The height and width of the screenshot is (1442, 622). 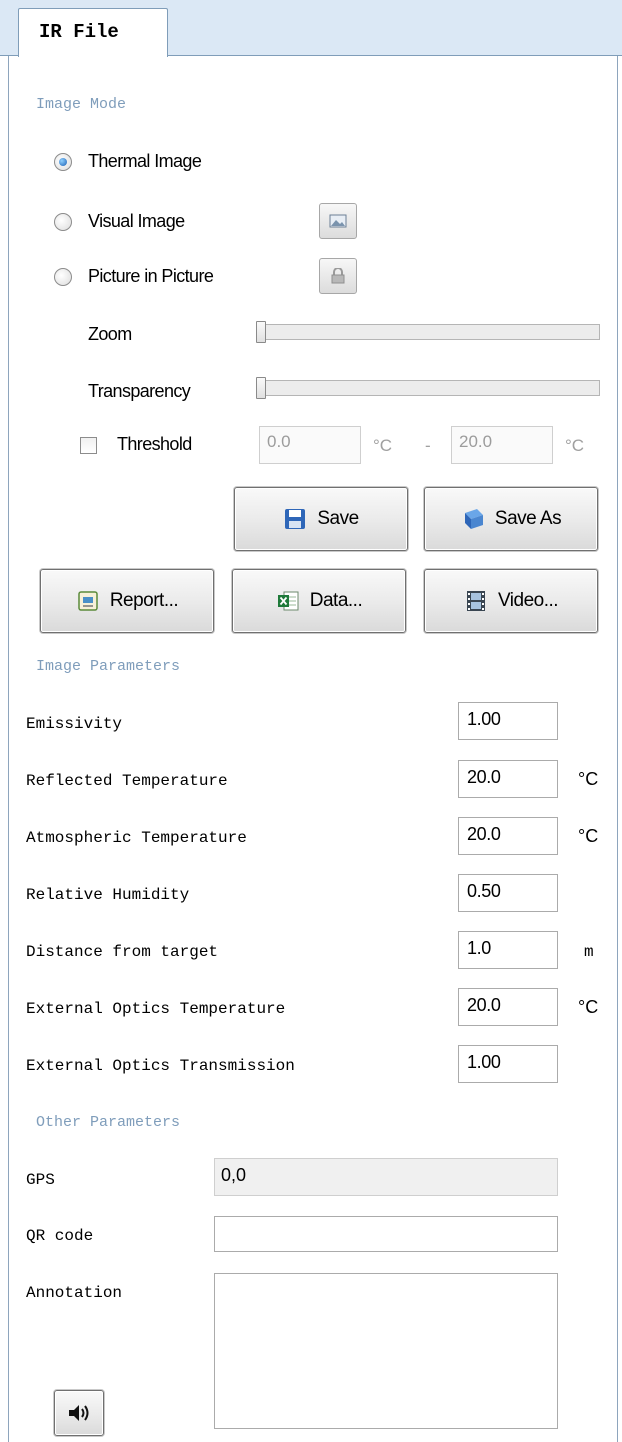 I want to click on reflected-temperature-field: 20.0, so click(x=508, y=779).